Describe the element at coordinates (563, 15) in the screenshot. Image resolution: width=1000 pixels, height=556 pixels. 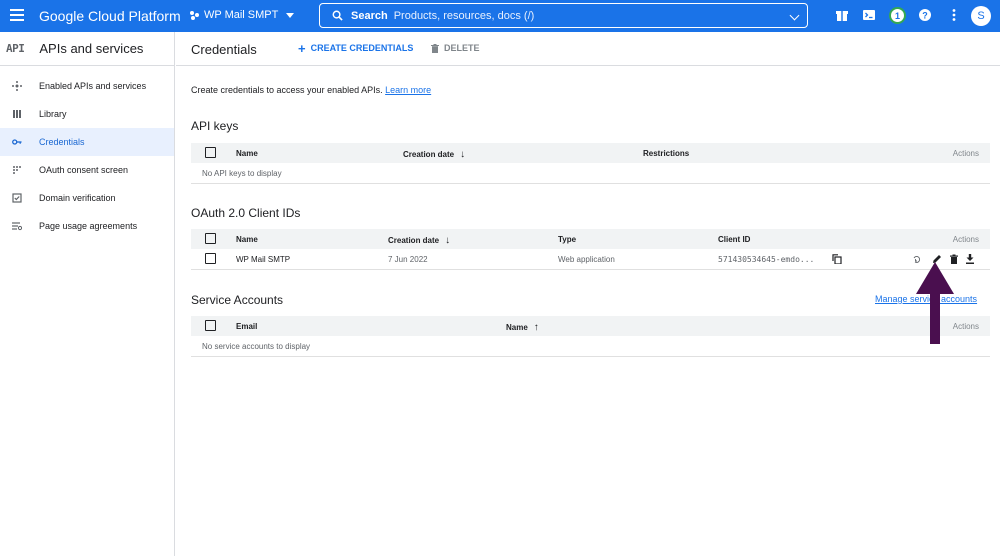
I see `search-bar: Search Products, resources, docs (/)` at that location.